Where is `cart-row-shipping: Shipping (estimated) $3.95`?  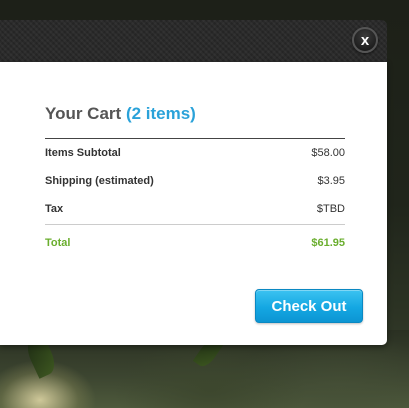 cart-row-shipping: Shipping (estimated) $3.95 is located at coordinates (195, 181).